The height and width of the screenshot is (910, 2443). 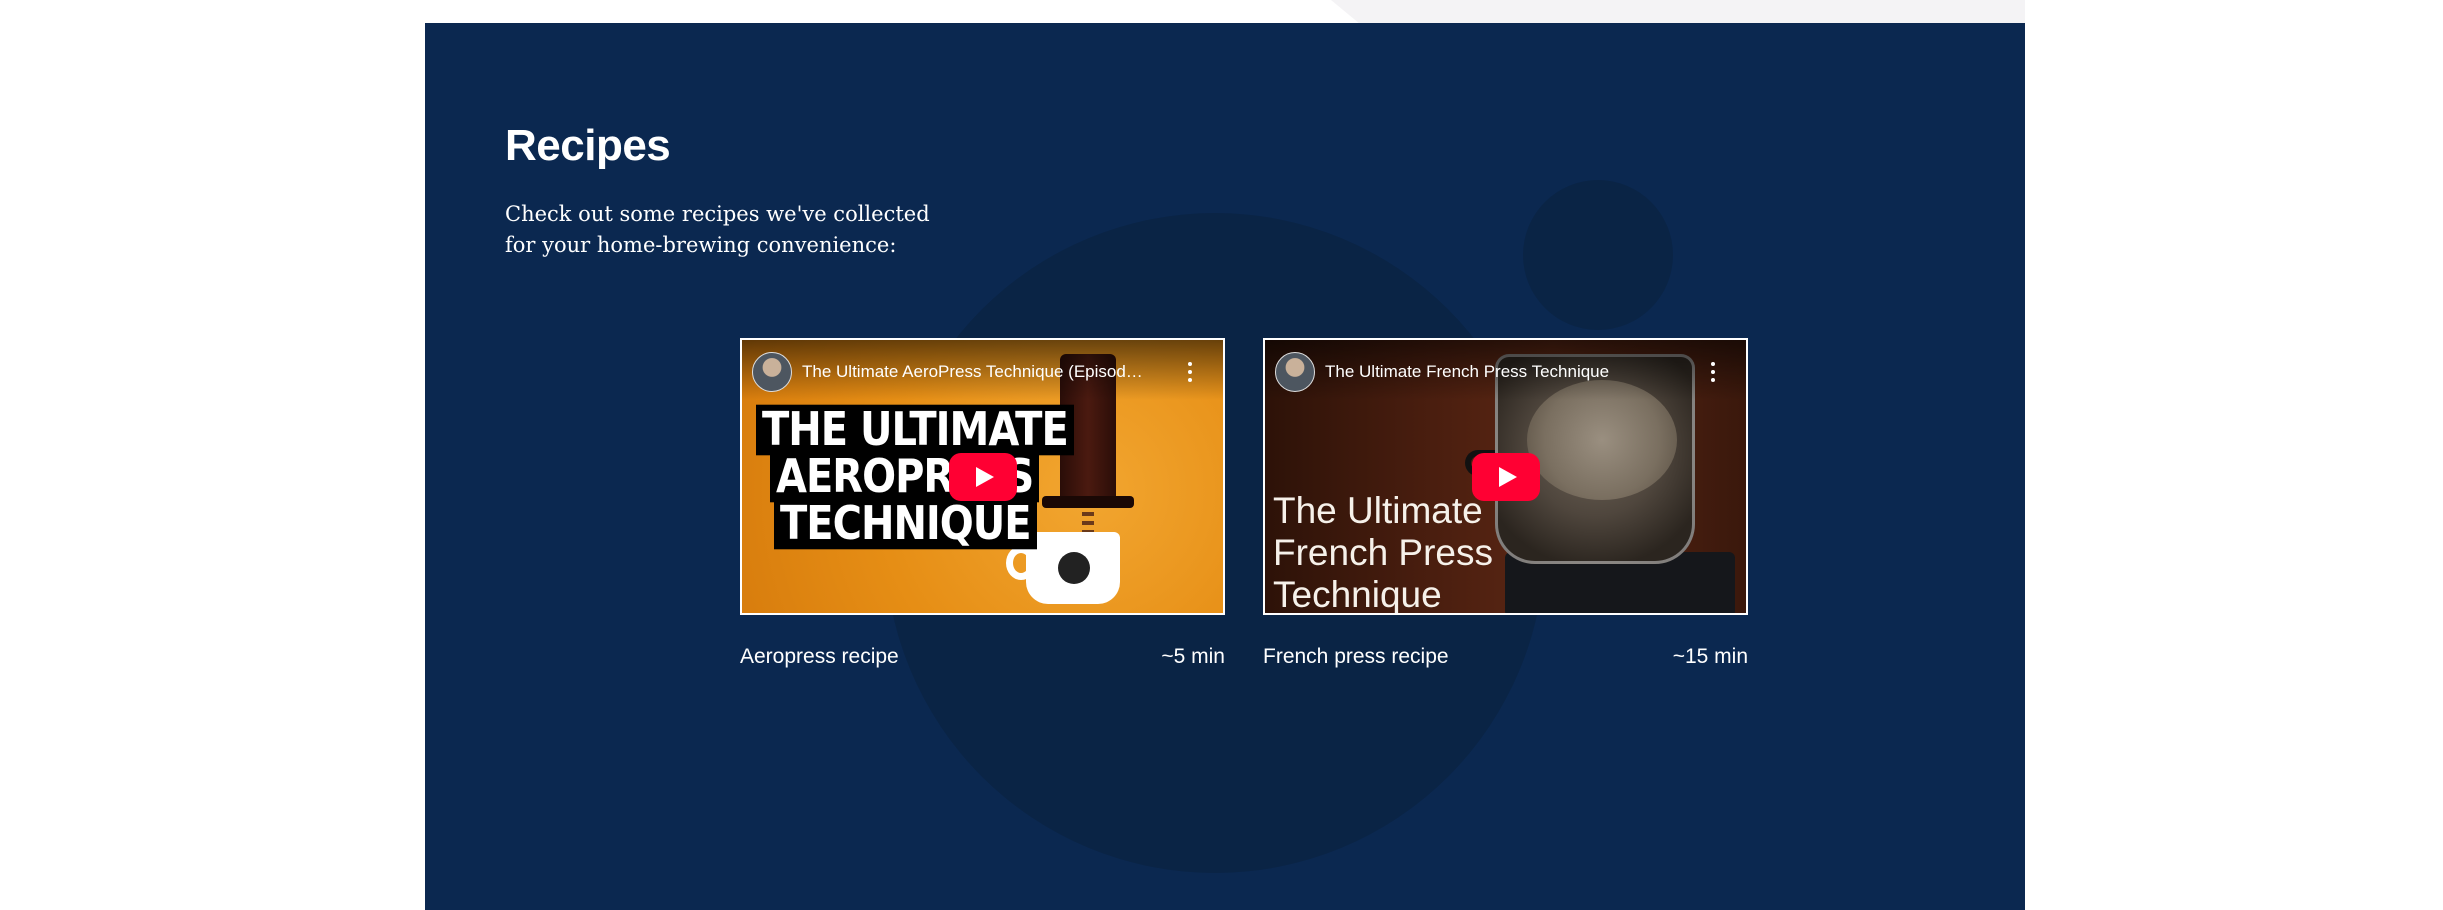 I want to click on video-title: The Ultimate French Press Technique, so click(x=1505, y=372).